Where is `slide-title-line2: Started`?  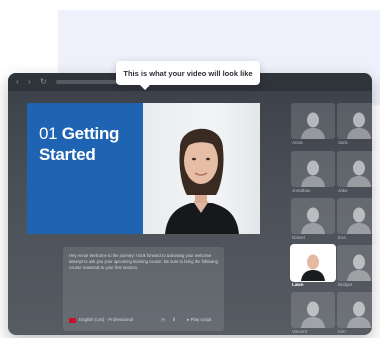
slide-title-line2: Started is located at coordinates (67, 154).